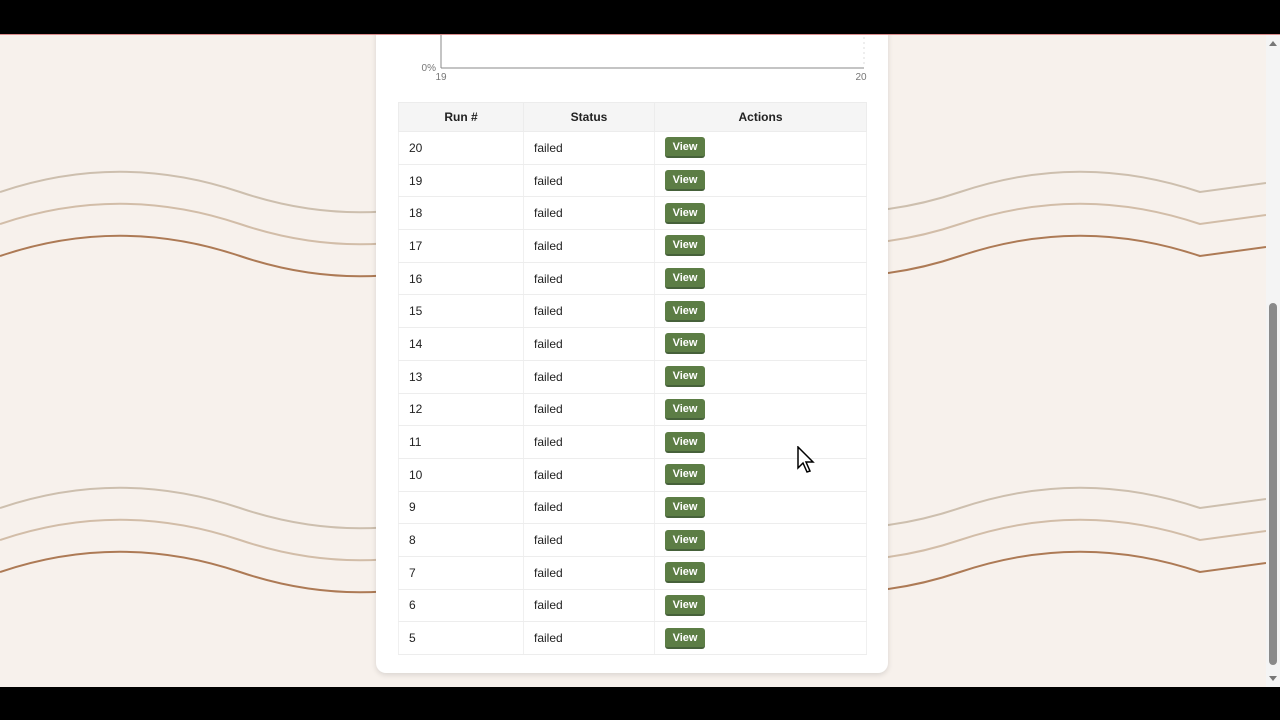 The image size is (1280, 720). I want to click on run-number-cell: 16, so click(461, 279).